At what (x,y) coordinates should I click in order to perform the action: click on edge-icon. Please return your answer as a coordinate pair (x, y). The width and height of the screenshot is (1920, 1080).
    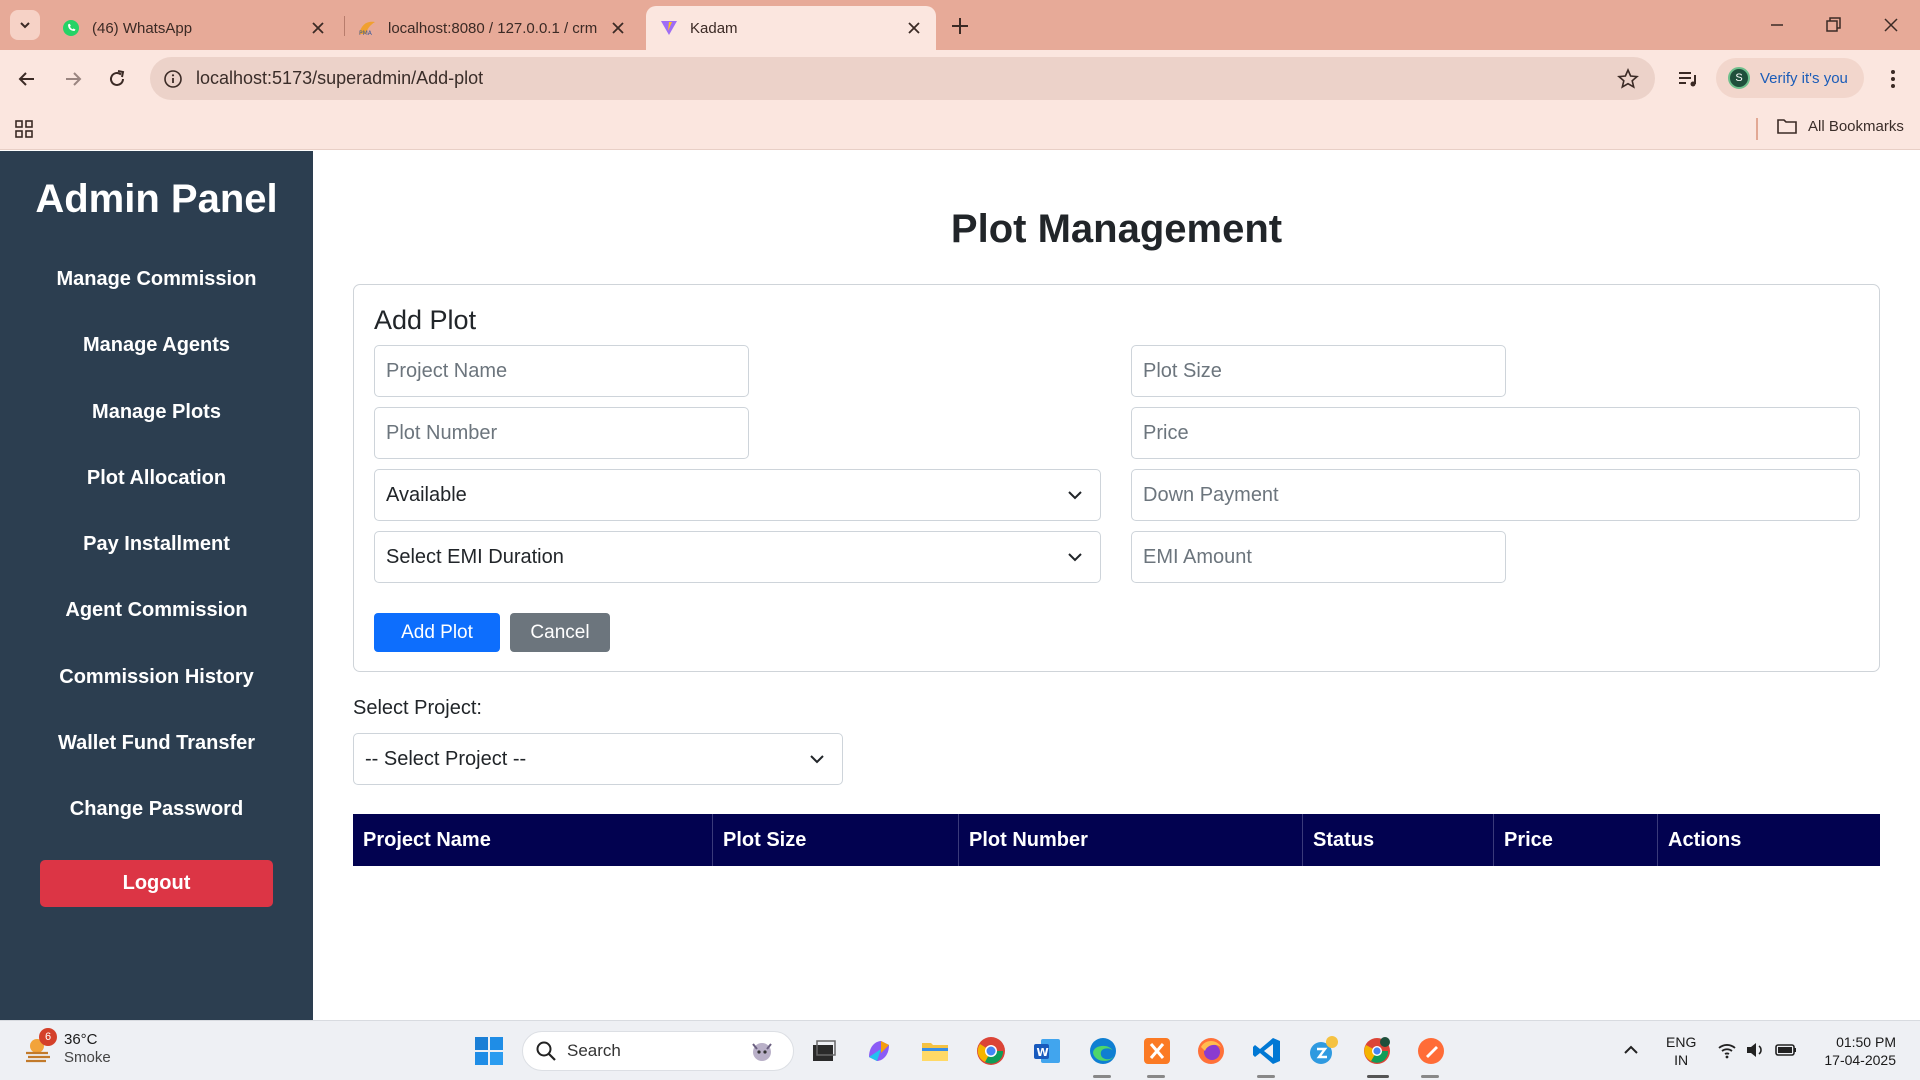
    Looking at the image, I should click on (1103, 1051).